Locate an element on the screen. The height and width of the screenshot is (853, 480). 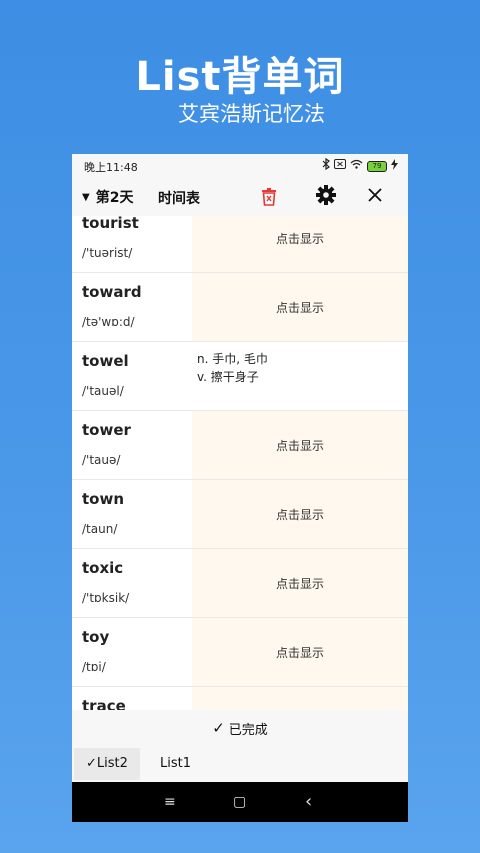
meaning-text: n. 手巾, 毛巾 v. 擦干身子 is located at coordinates (232, 368).